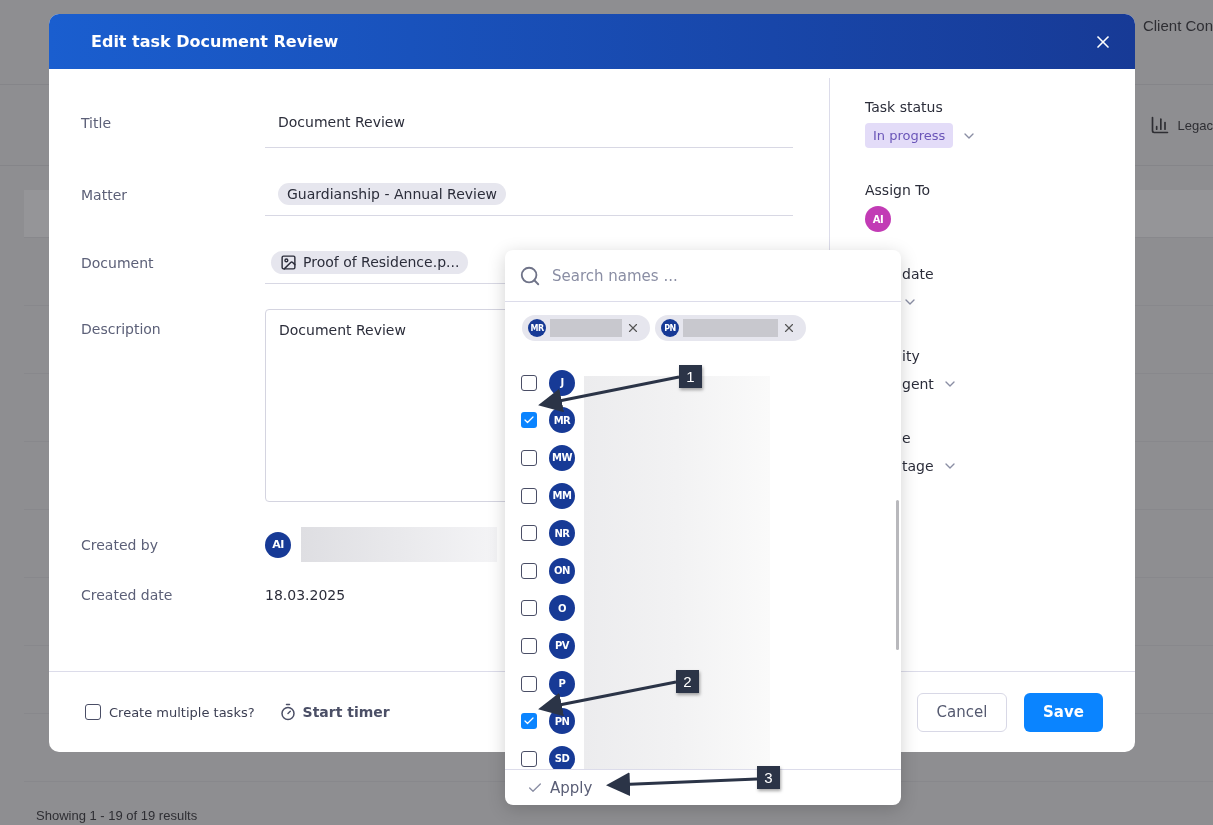 This screenshot has width=1213, height=825. What do you see at coordinates (918, 466) in the screenshot?
I see `select-value: tage` at bounding box center [918, 466].